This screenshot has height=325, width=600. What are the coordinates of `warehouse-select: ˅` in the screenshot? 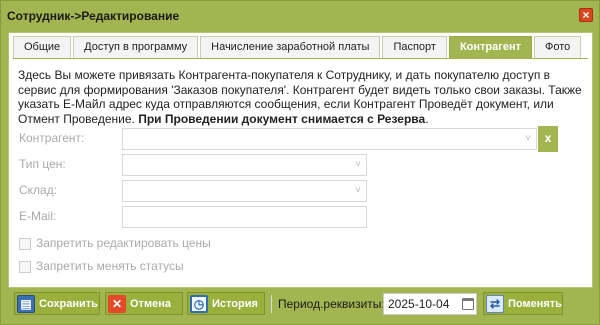 It's located at (244, 191).